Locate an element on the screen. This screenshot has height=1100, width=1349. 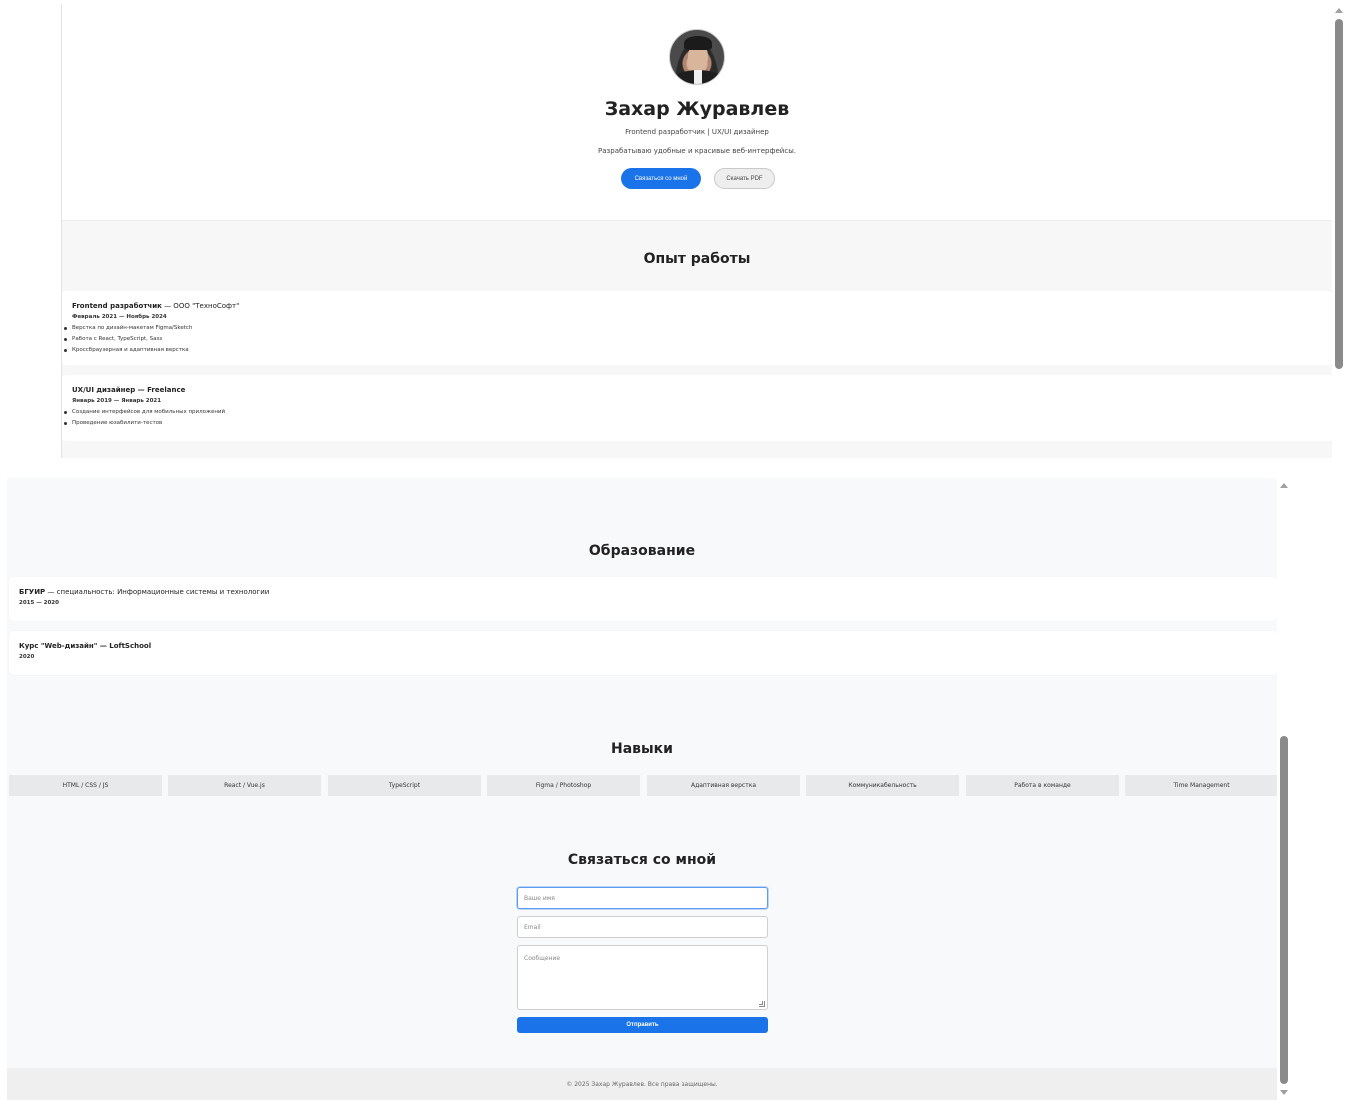
list-item: Верстка по дизайн-макетам Figma/Sketch is located at coordinates (698, 328).